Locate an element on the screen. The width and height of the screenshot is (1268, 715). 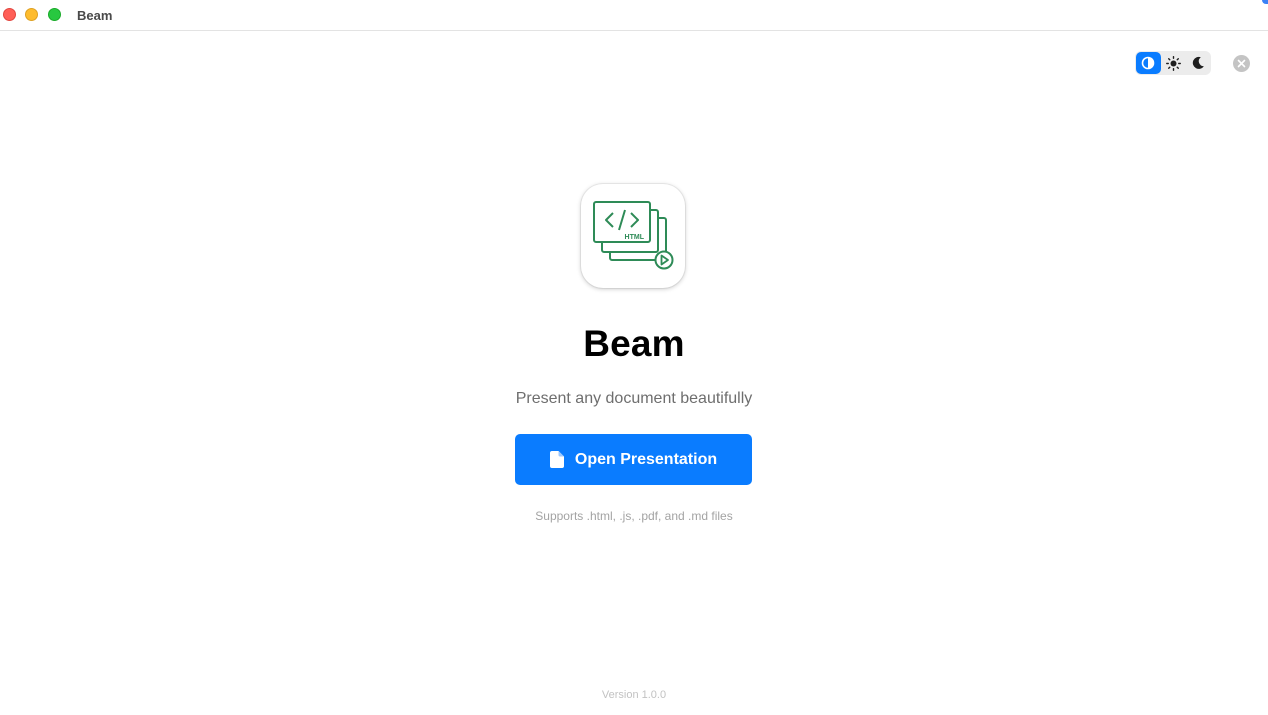
dismiss-button is located at coordinates (1241, 63).